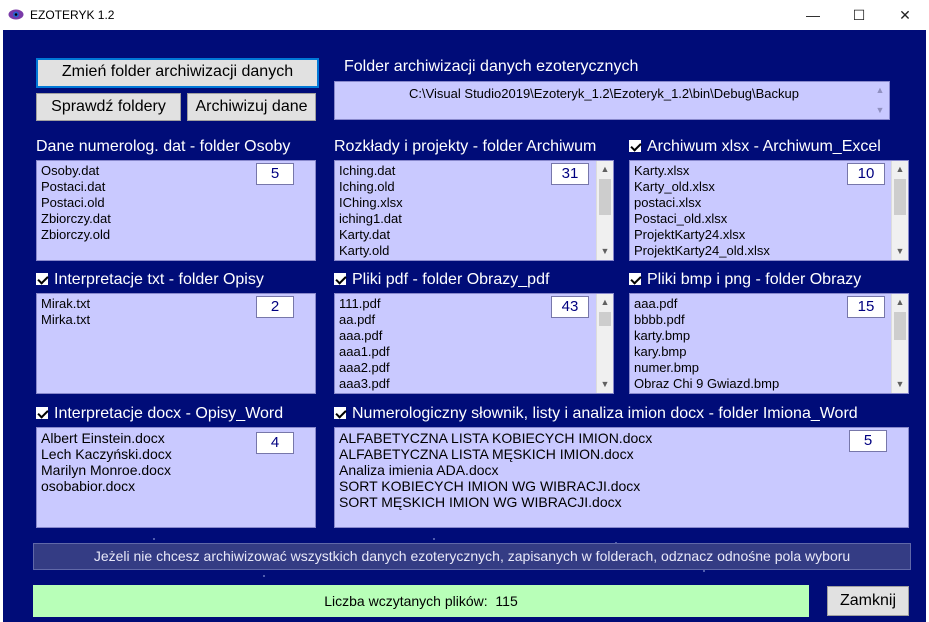 The height and width of the screenshot is (622, 929). I want to click on window-title: EZOTERYK 1.2, so click(72, 15).